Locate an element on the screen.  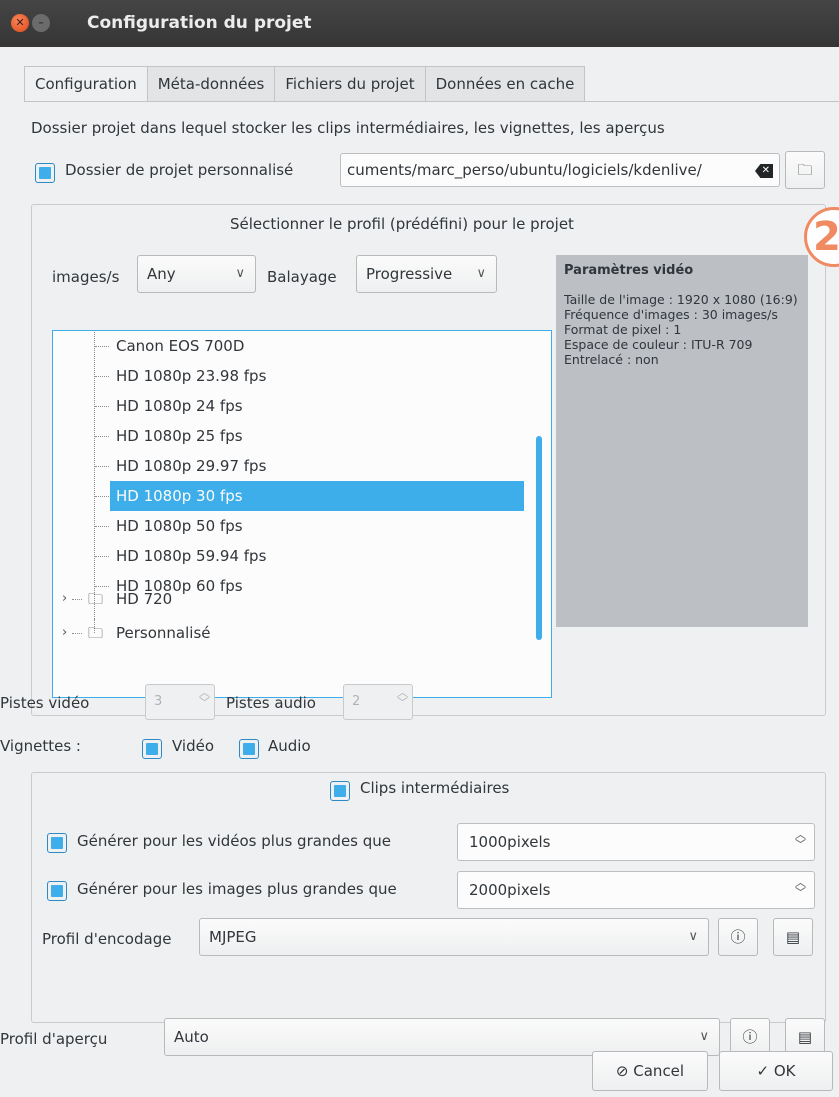
tree-item-hd-1080p-29-97: HD 1080p 29.97 fps is located at coordinates (316, 466).